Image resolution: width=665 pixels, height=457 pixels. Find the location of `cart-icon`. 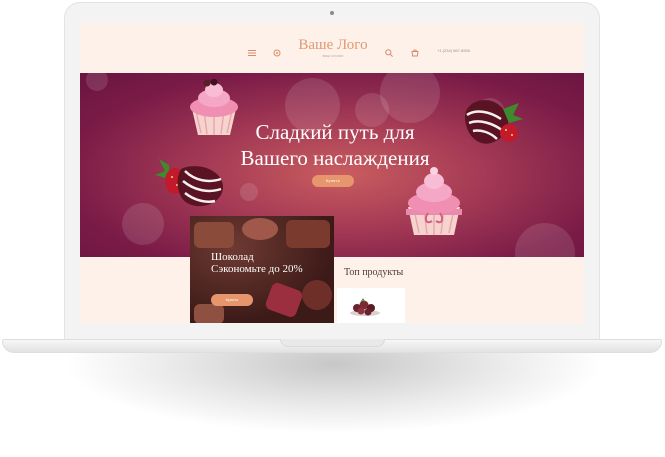

cart-icon is located at coordinates (415, 51).